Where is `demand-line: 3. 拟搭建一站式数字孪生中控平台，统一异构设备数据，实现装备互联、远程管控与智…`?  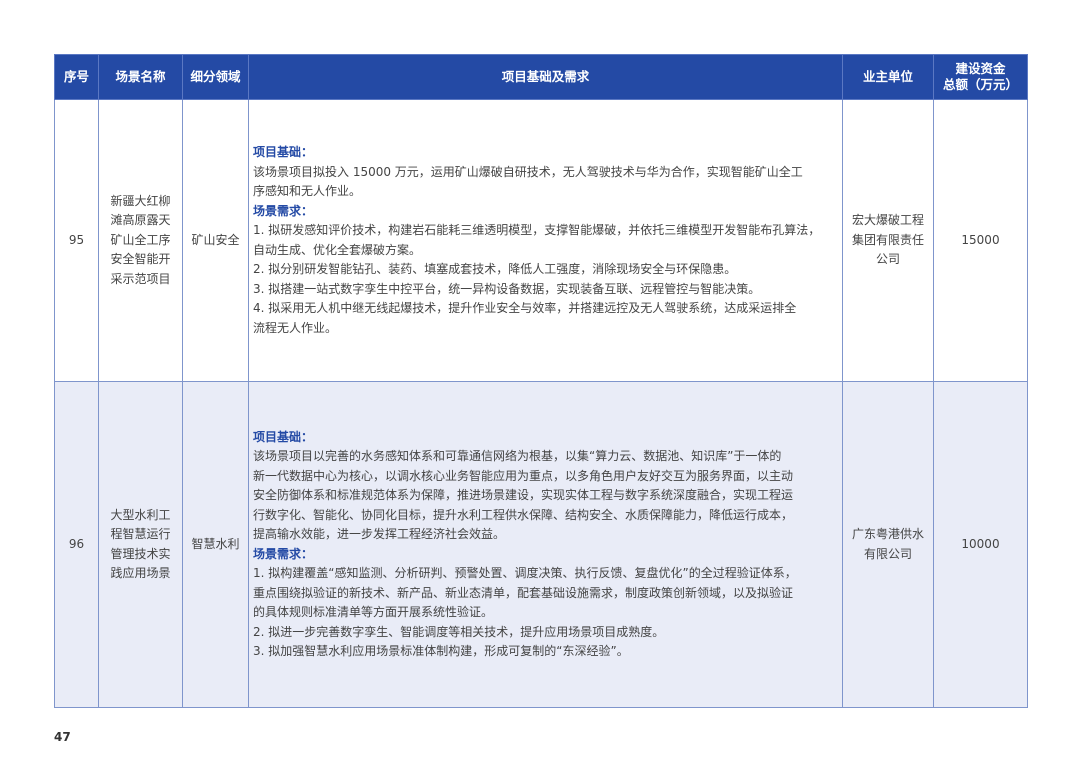
demand-line: 3. 拟搭建一站式数字孪生中控平台，统一异构设备数据，实现装备互联、远程管控与智… is located at coordinates (507, 288).